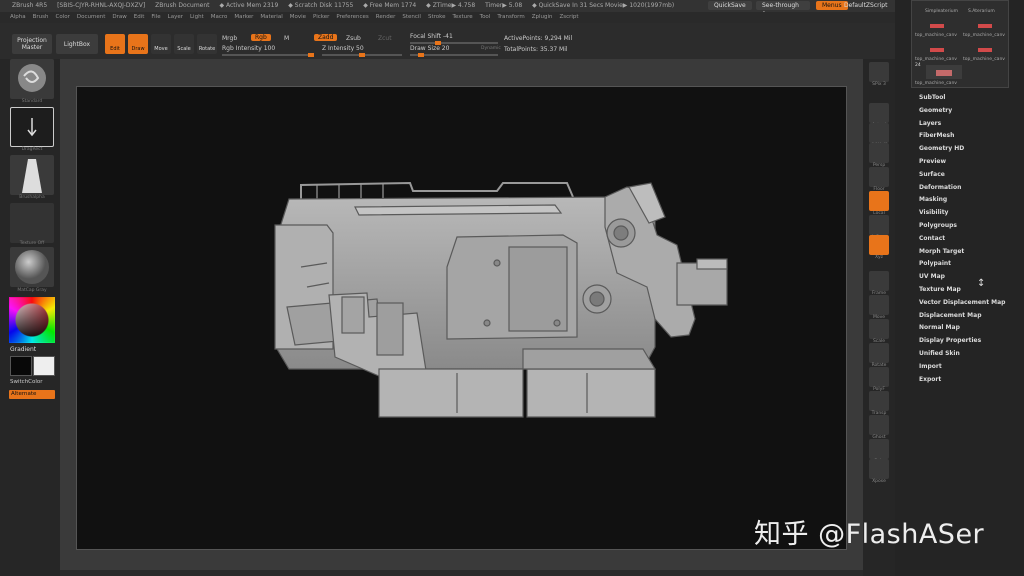  I want to click on move-button: Move, so click(161, 44).